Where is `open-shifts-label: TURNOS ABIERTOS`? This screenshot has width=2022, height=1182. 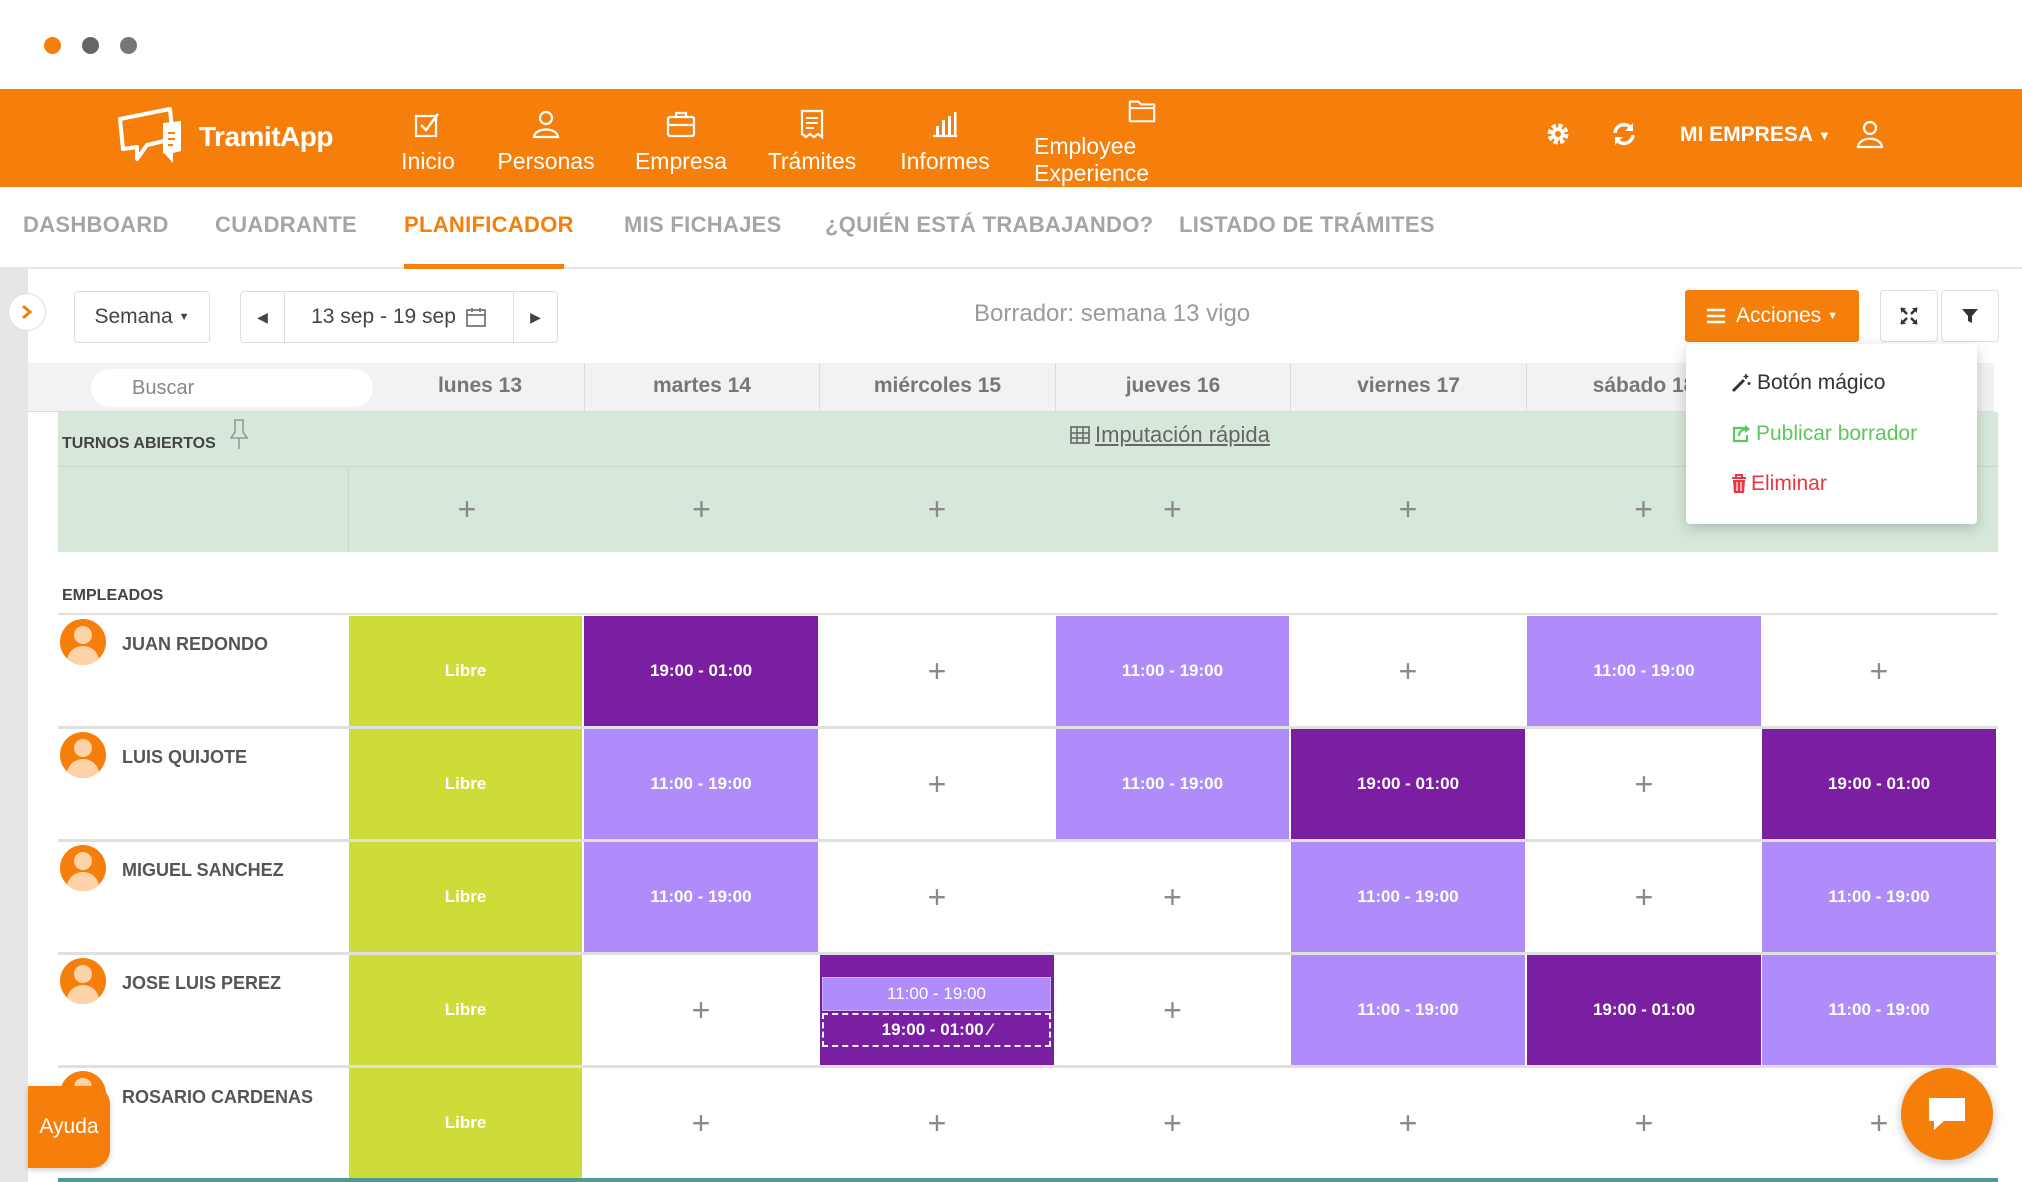 open-shifts-label: TURNOS ABIERTOS is located at coordinates (139, 443).